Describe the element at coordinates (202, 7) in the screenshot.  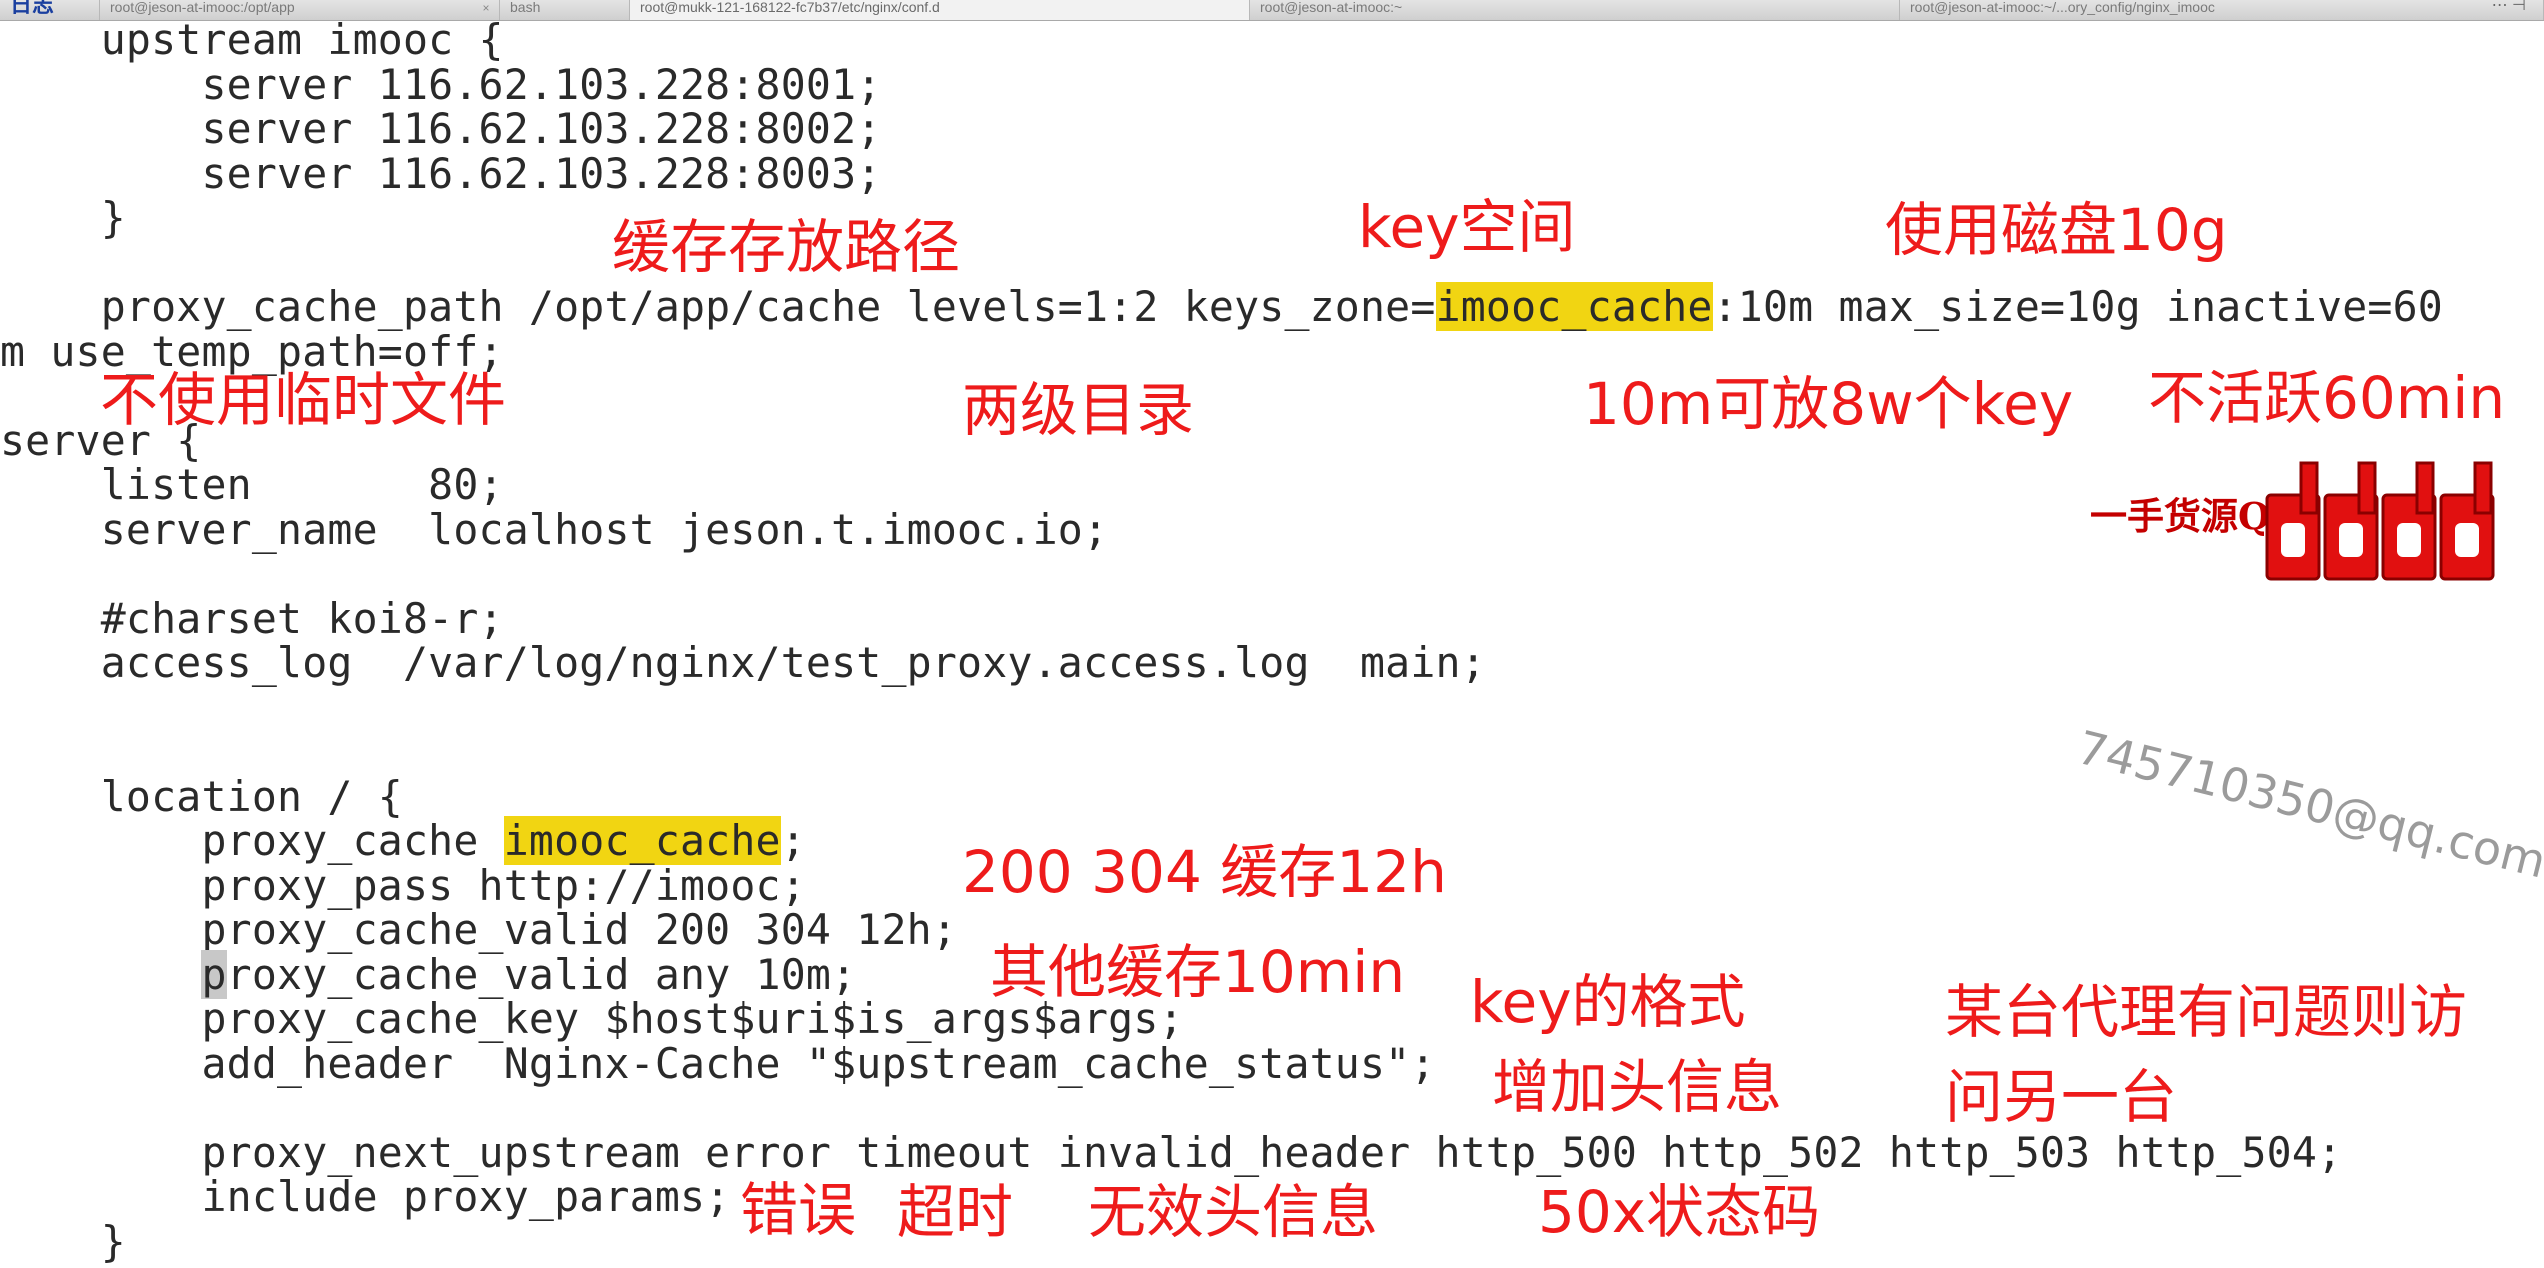
I see `tab-label: root@jeson-at-imooc:/opt/app` at that location.